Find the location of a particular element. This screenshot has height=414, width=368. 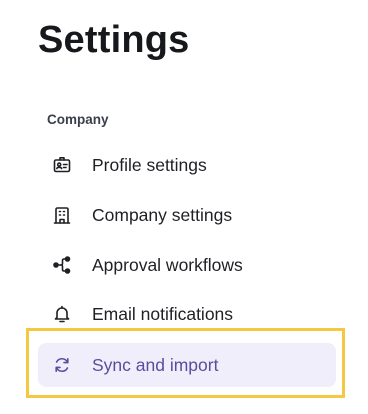

sidebar-item-sync-and-import: Sync and import is located at coordinates (187, 365).